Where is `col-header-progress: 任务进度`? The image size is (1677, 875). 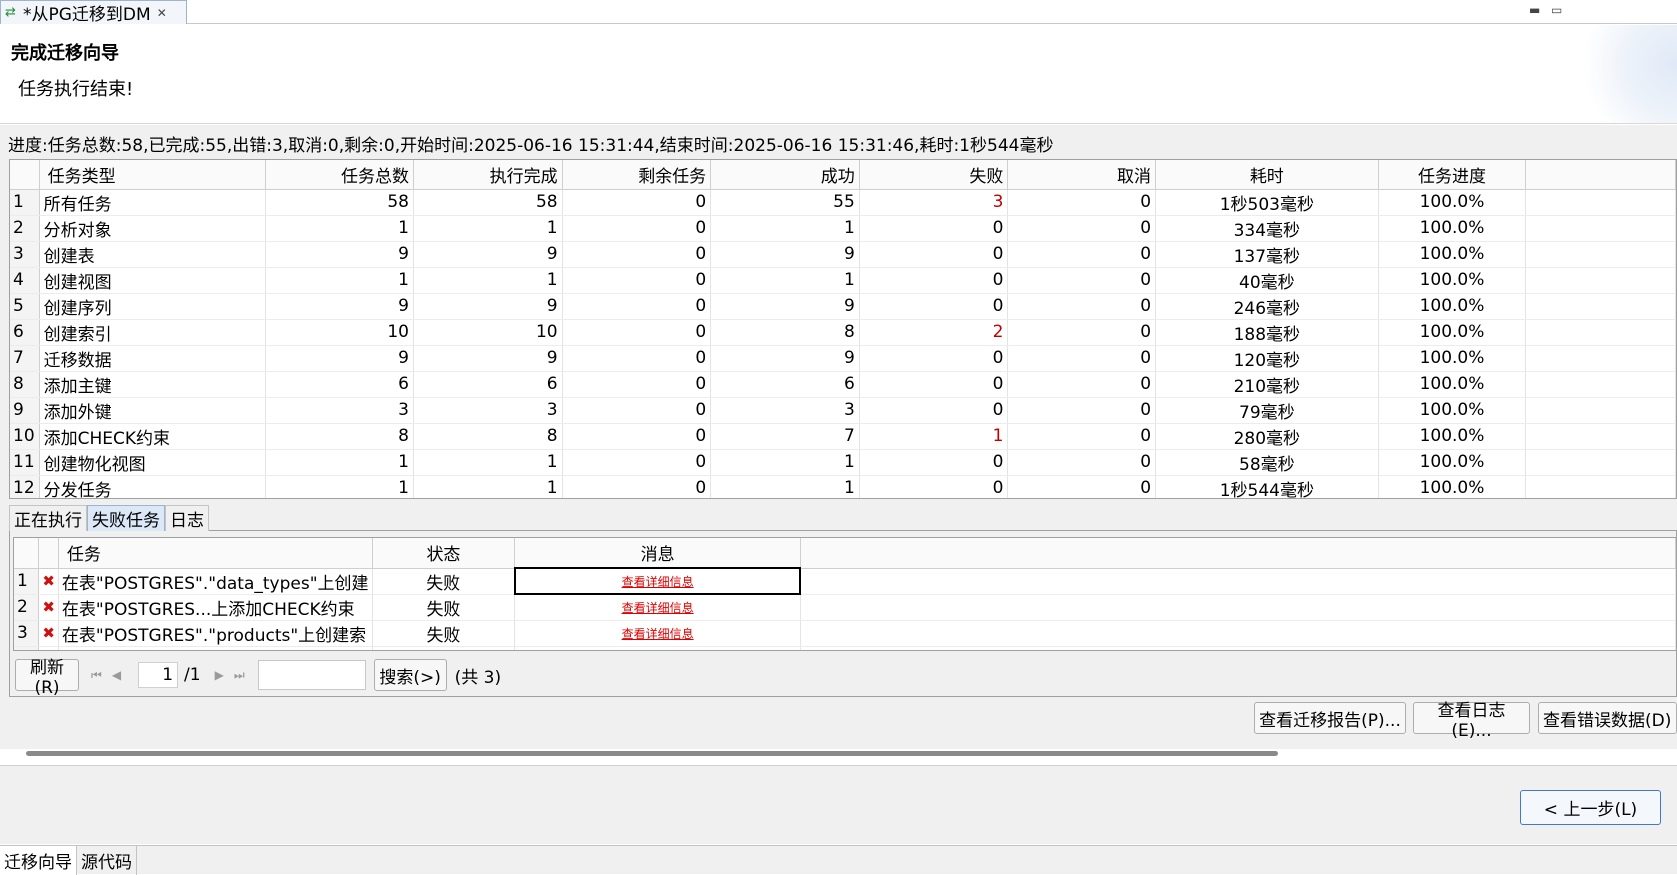
col-header-progress: 任务进度 is located at coordinates (1452, 175).